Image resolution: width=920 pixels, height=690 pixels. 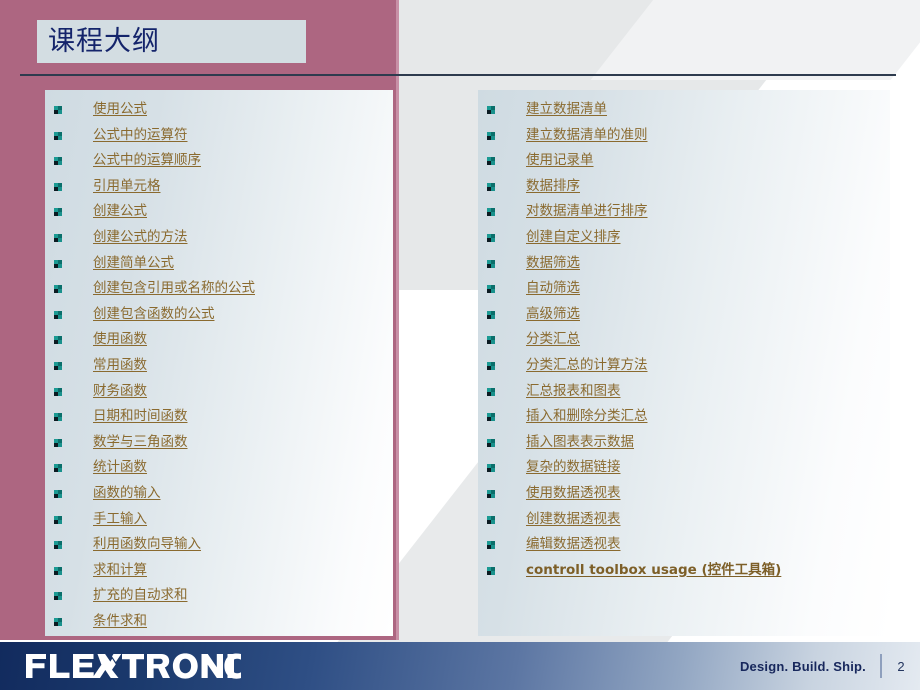 I want to click on toc-item-label: 公式中的运算顺序, so click(x=147, y=160).